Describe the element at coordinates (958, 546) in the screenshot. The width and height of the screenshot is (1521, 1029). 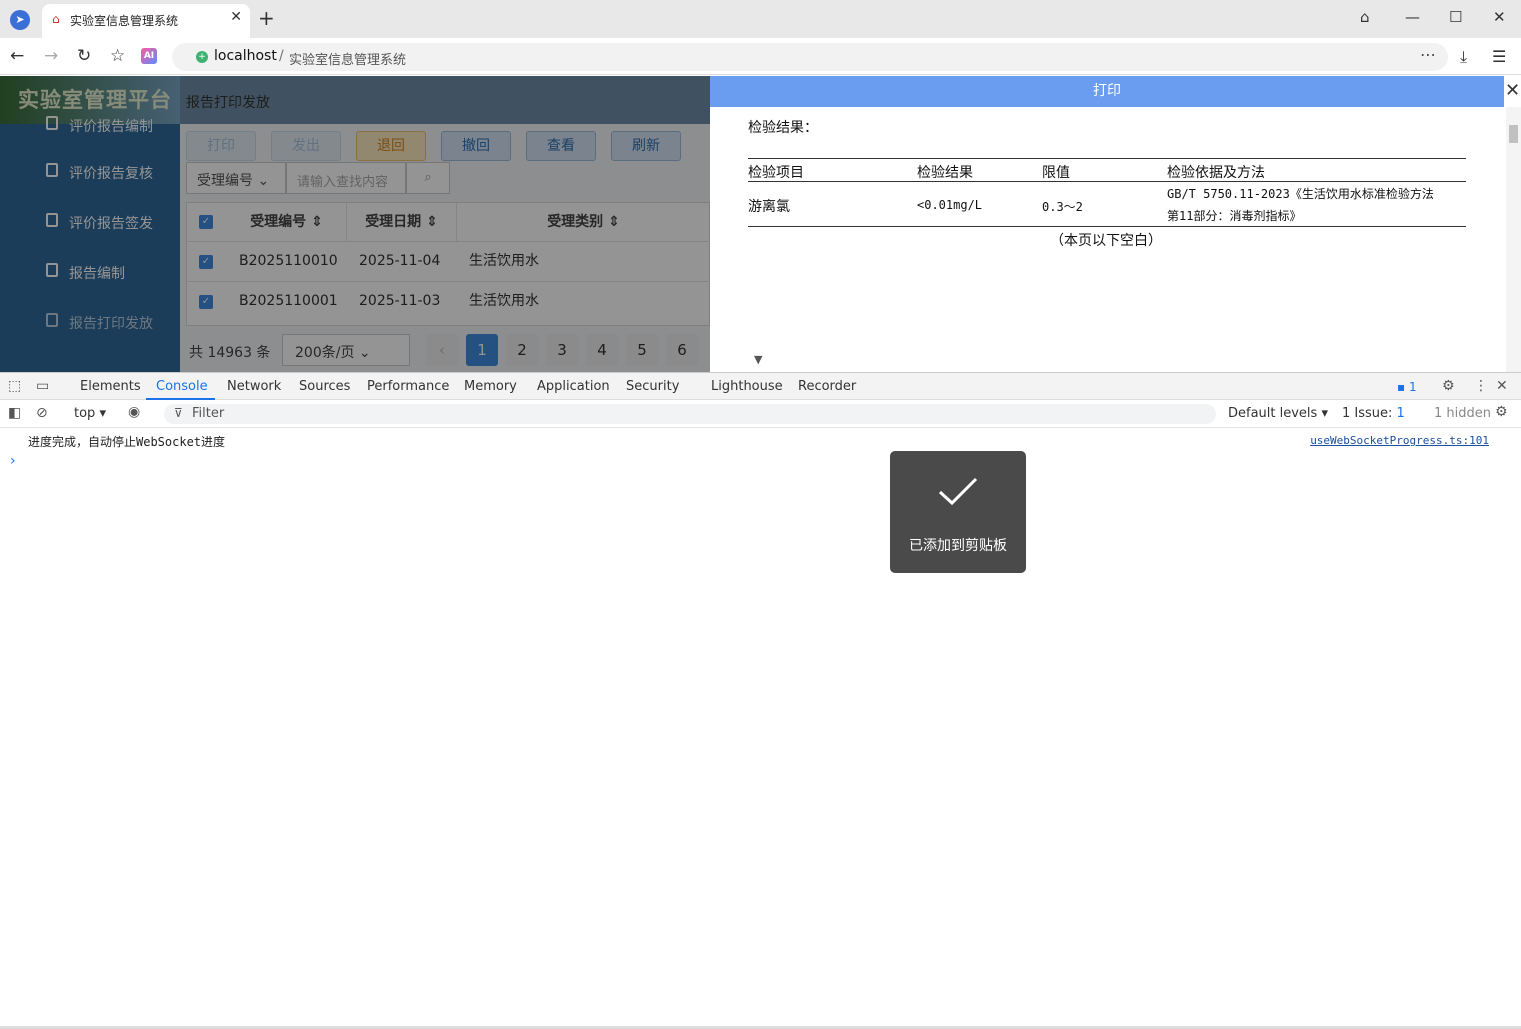
I see `toast-text: 已添加到剪贴板` at that location.